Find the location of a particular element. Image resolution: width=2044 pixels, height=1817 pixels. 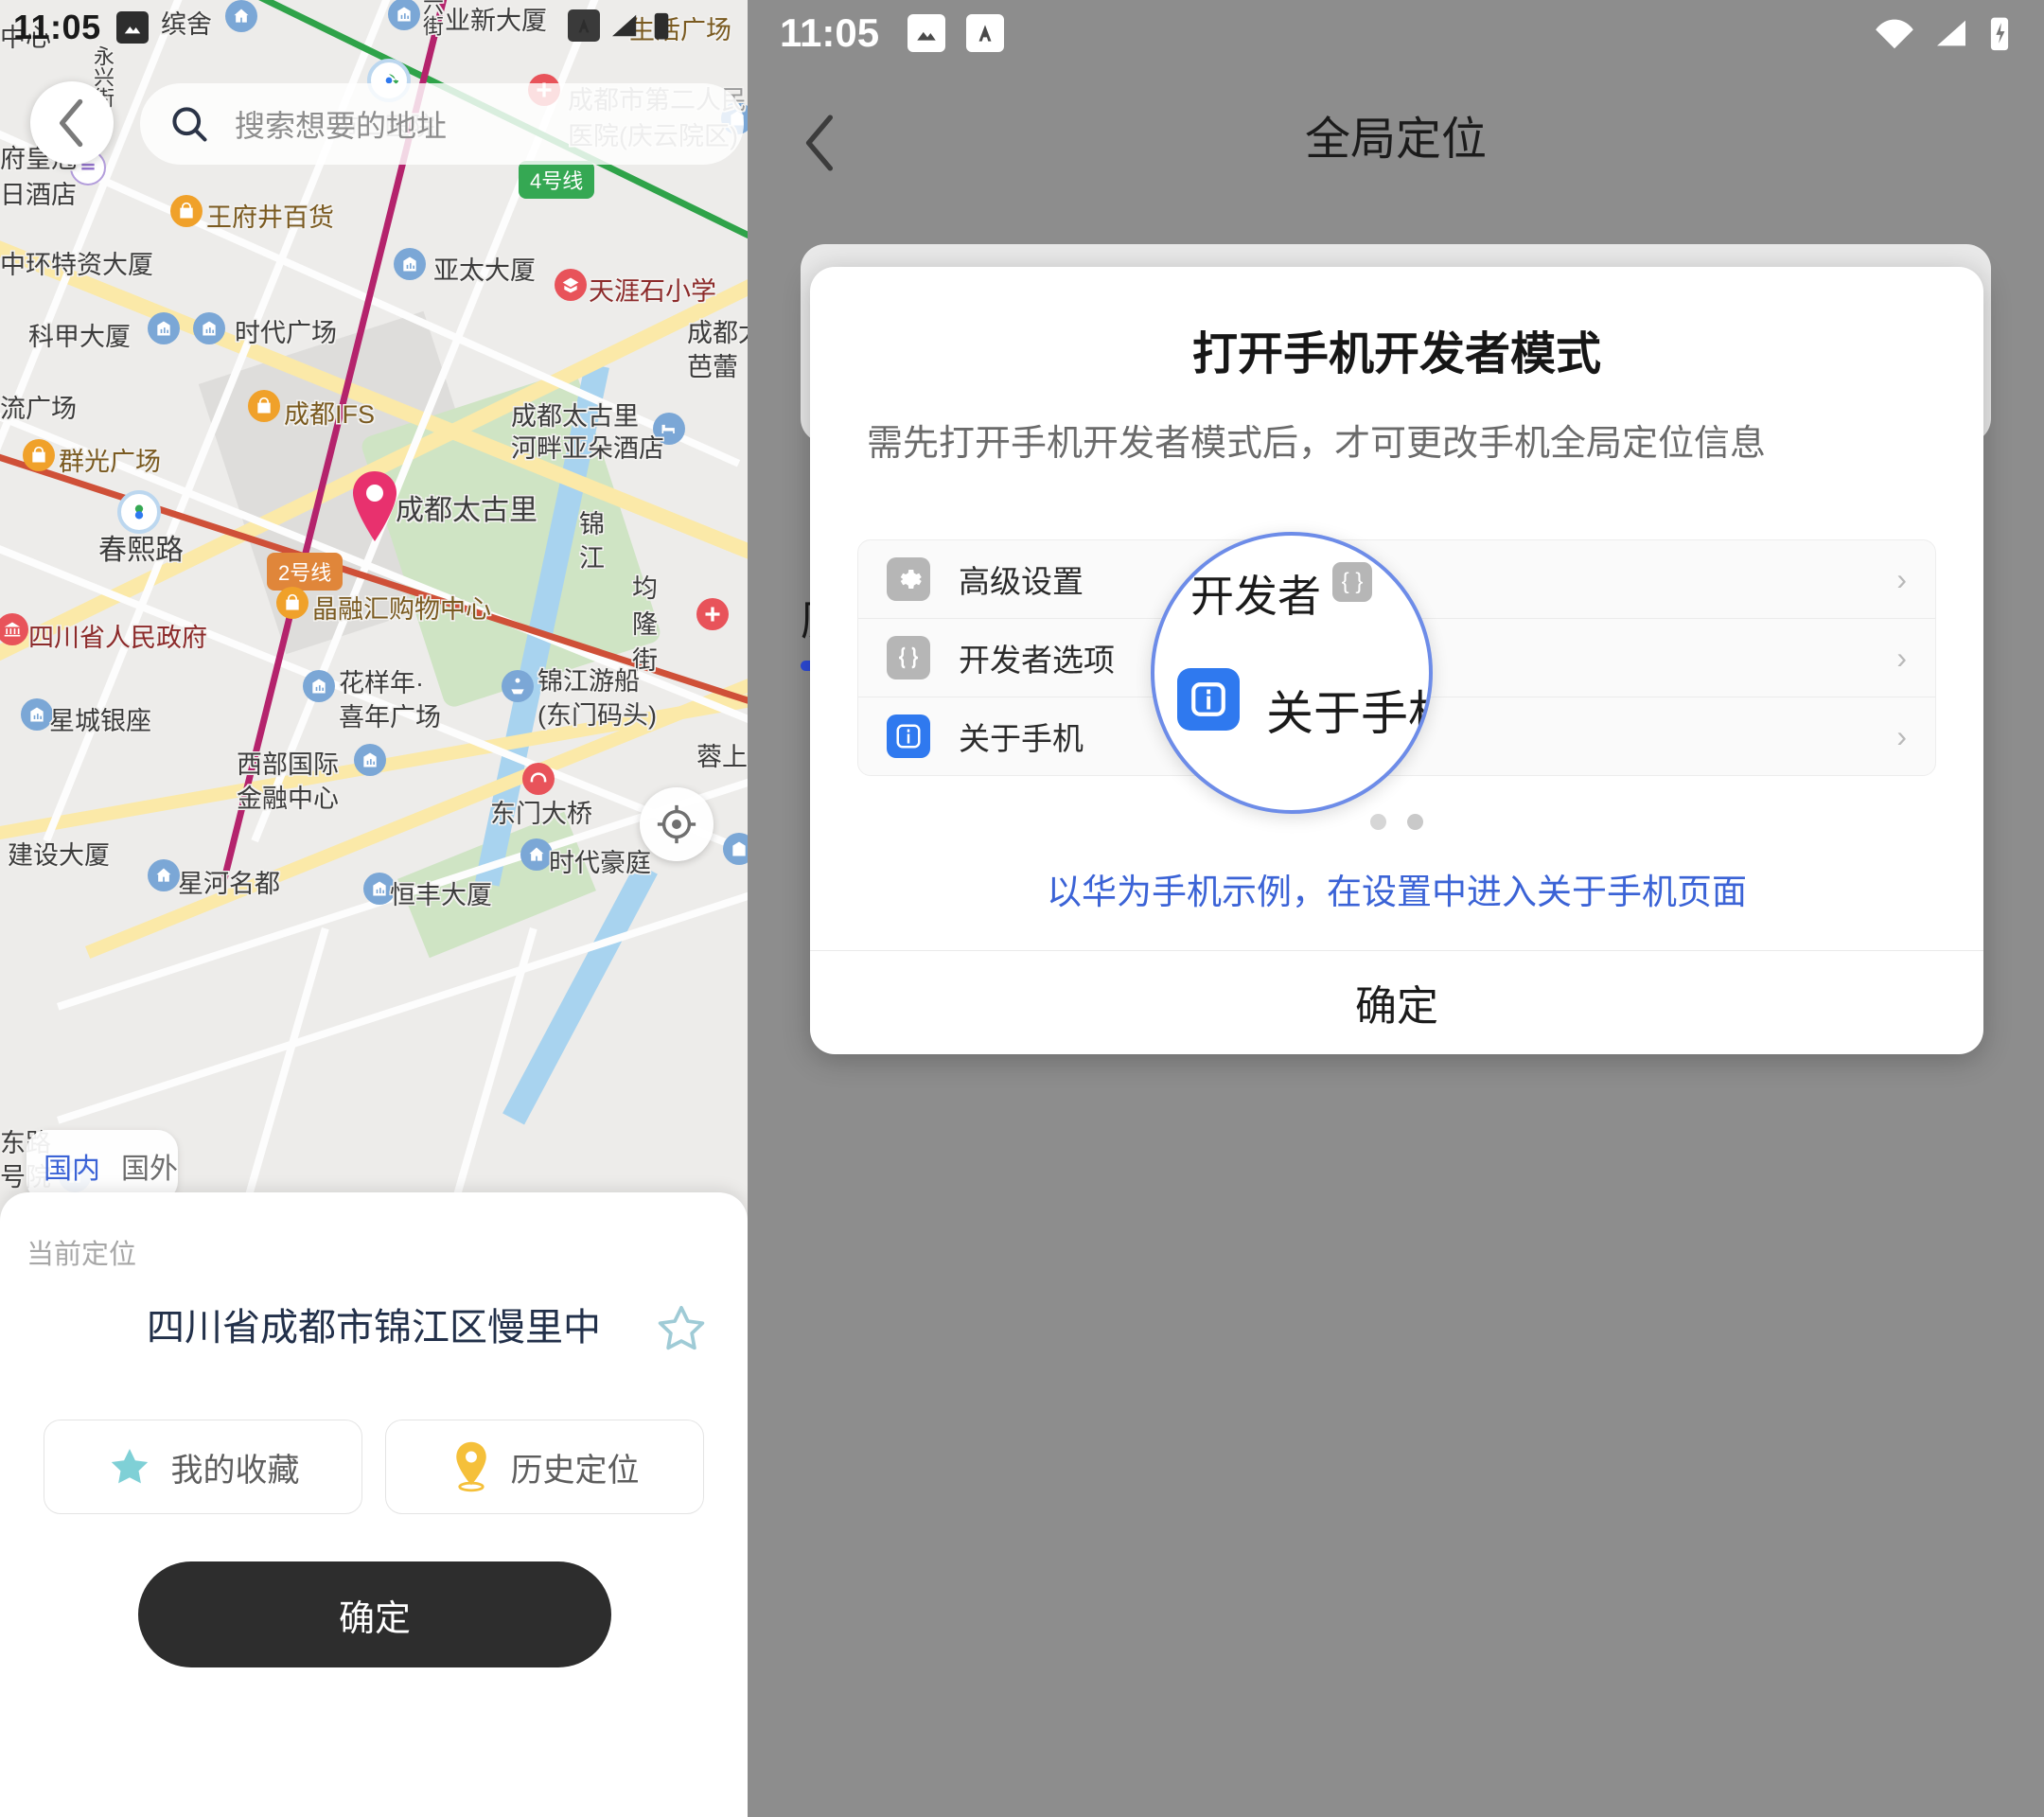

search-placeholder: 搜索想要的地址 is located at coordinates (341, 126).